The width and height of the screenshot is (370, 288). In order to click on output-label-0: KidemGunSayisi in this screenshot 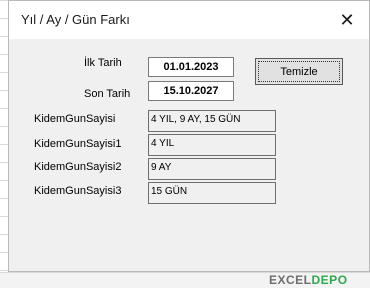, I will do `click(75, 119)`.